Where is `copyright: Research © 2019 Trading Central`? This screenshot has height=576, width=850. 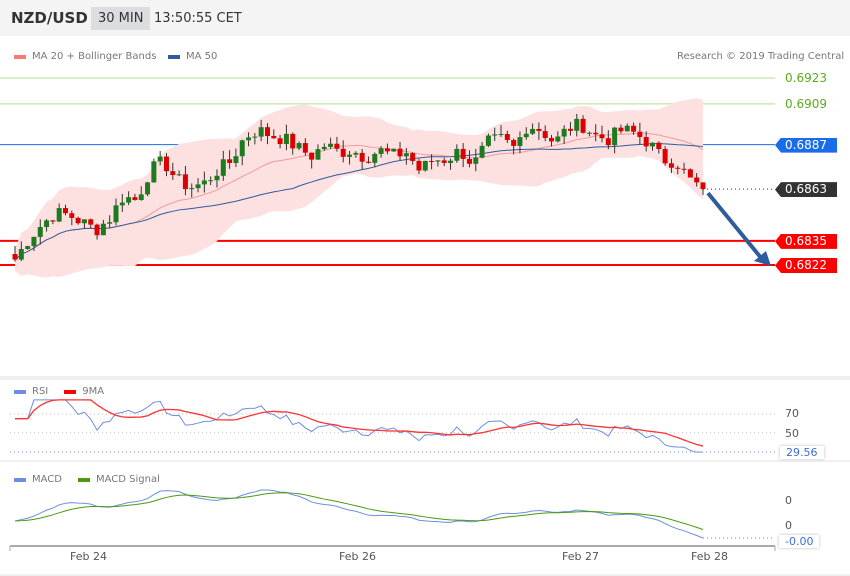
copyright: Research © 2019 Trading Central is located at coordinates (761, 56).